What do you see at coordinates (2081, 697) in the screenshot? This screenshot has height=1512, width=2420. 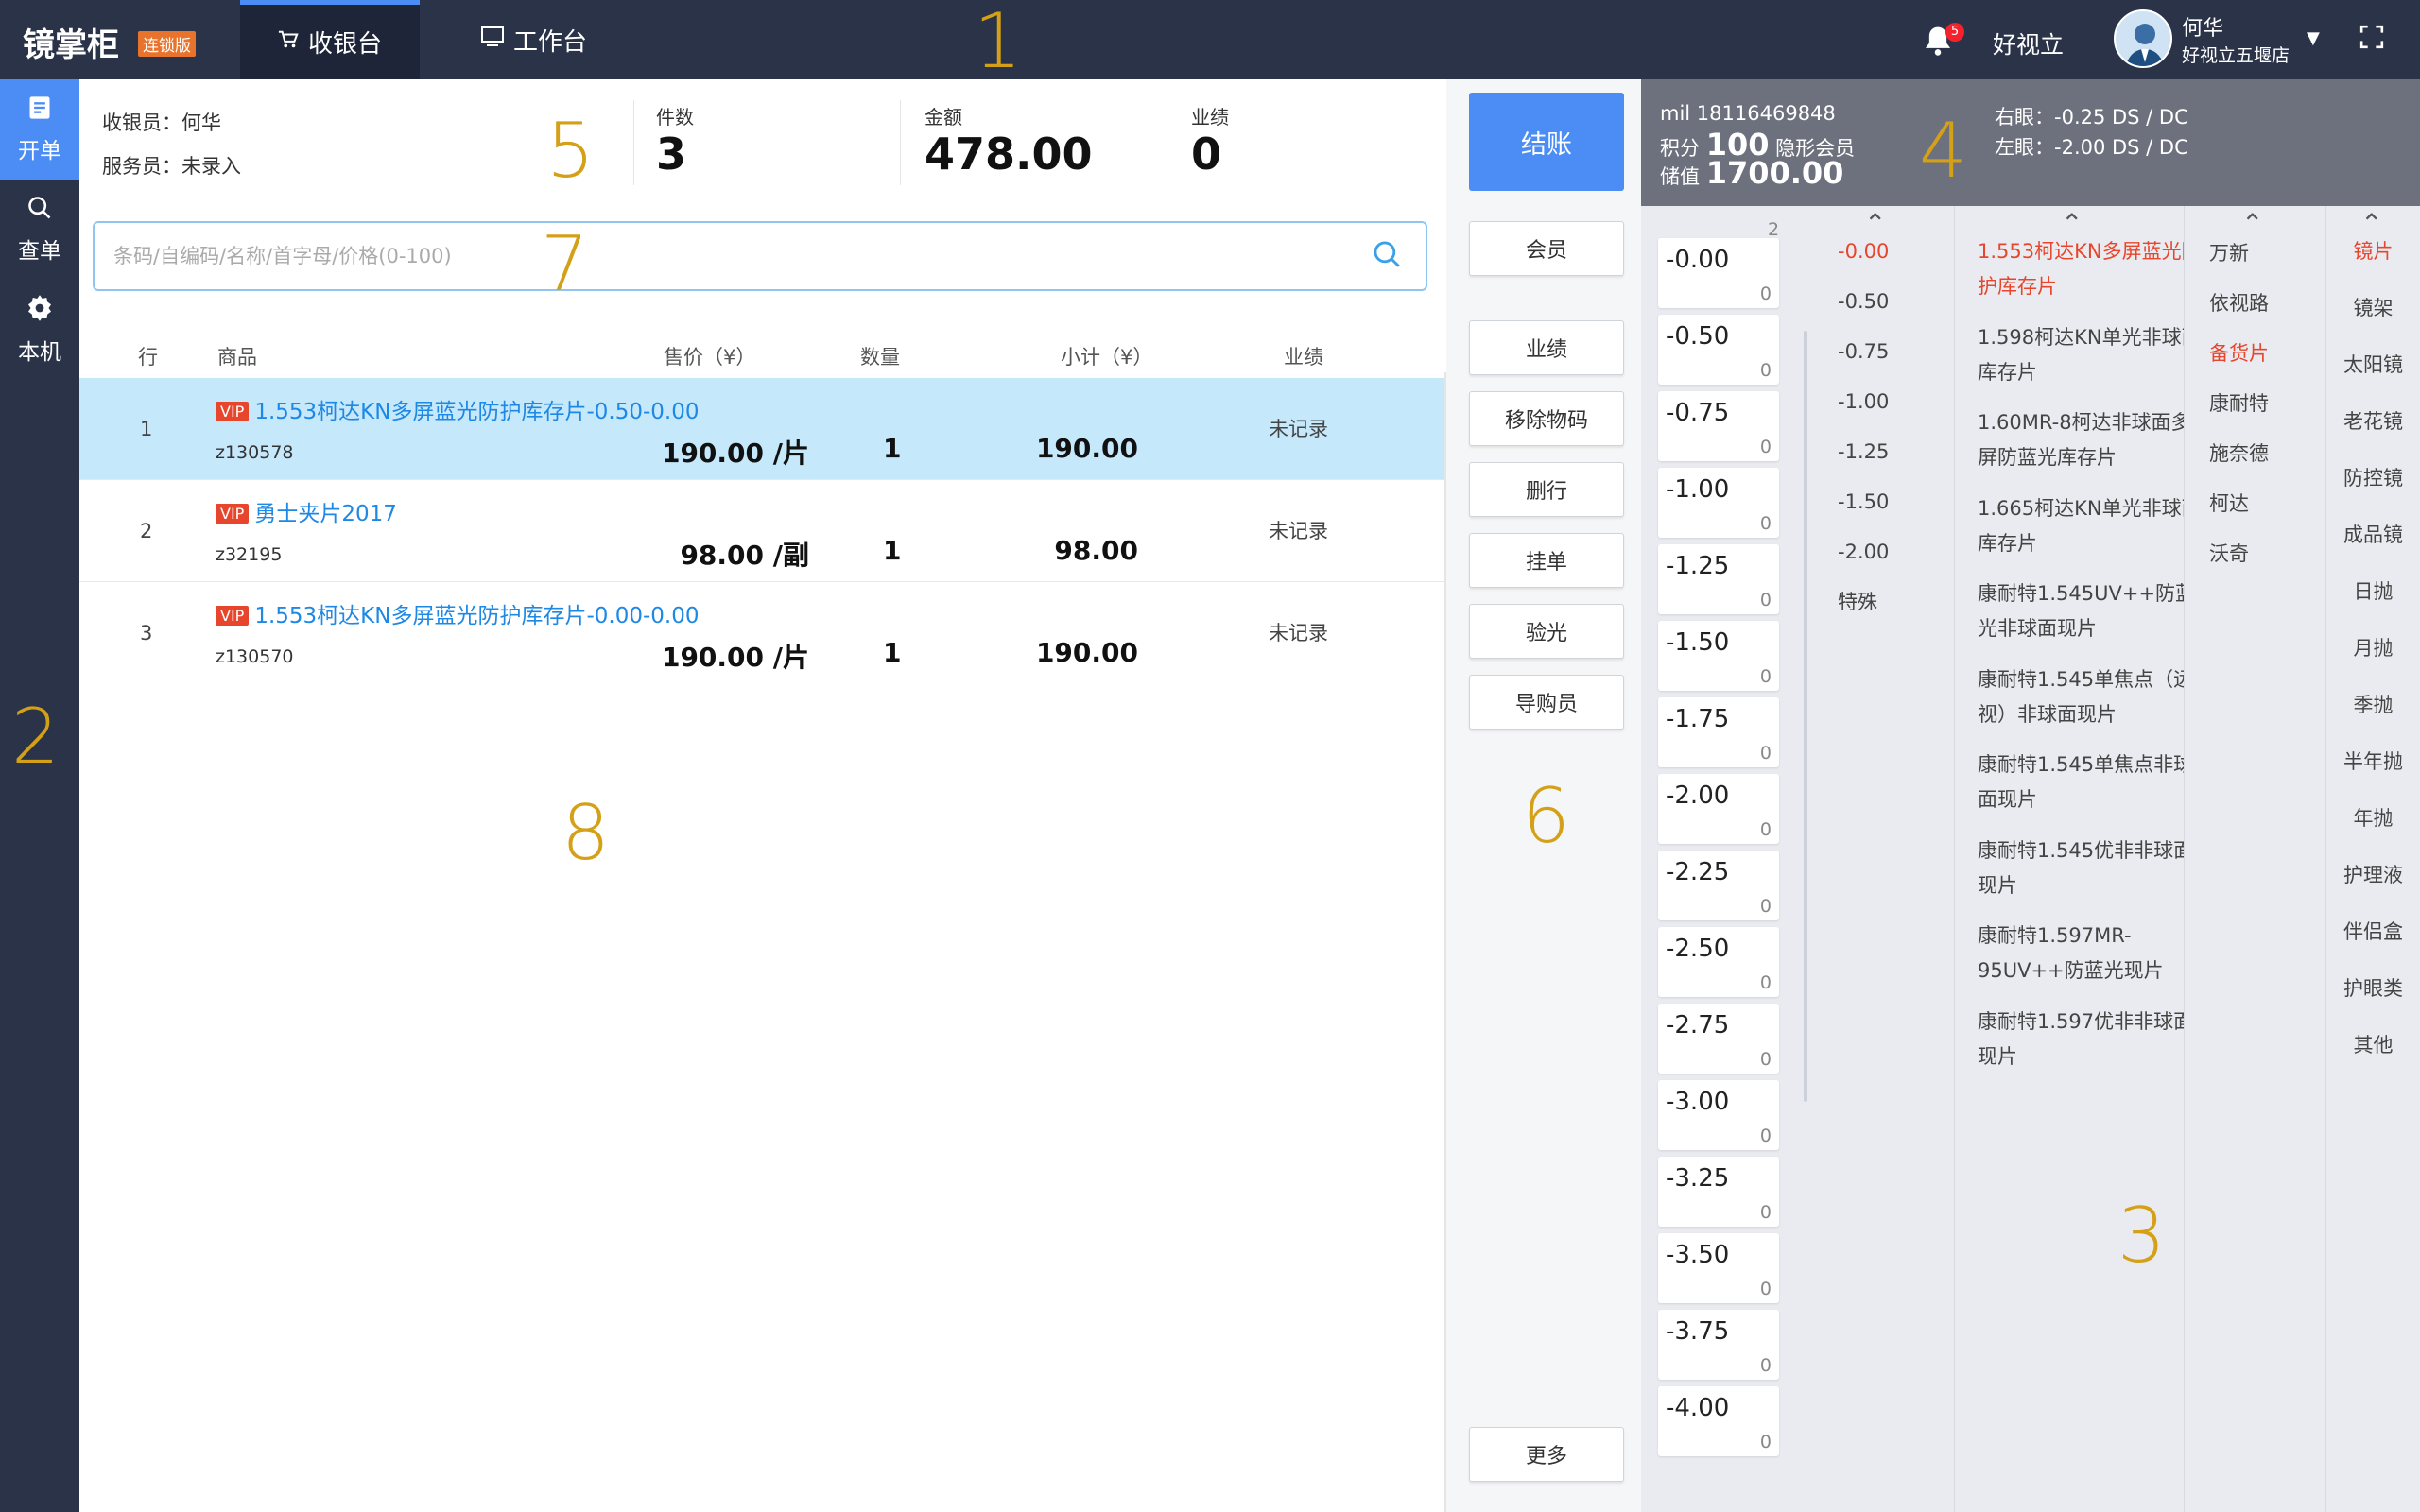 I see `product-option: 康耐特1.545单焦点（远 视）非球面现片` at bounding box center [2081, 697].